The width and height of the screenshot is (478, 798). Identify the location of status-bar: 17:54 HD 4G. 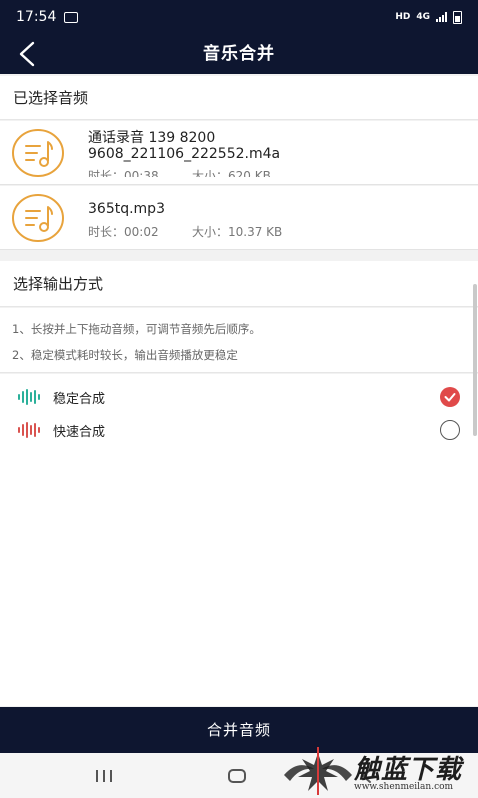
(239, 17).